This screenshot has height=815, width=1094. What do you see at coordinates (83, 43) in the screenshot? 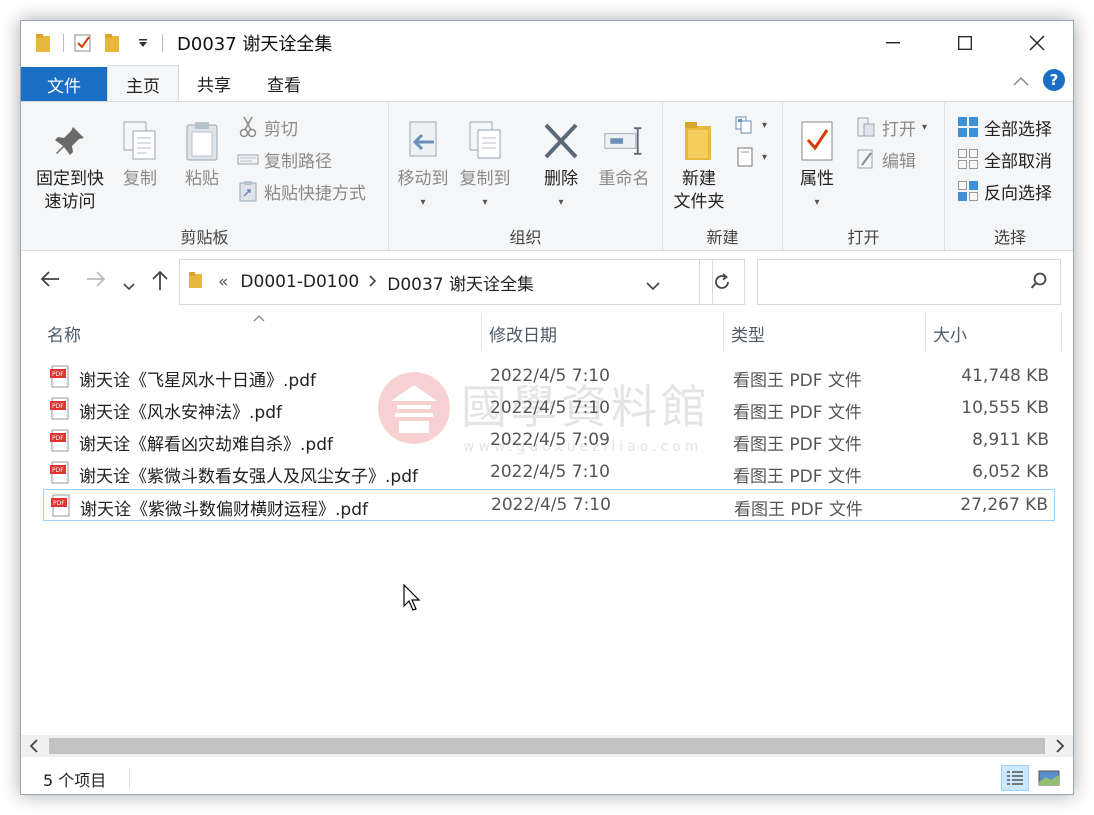
I see `properties-check-icon` at bounding box center [83, 43].